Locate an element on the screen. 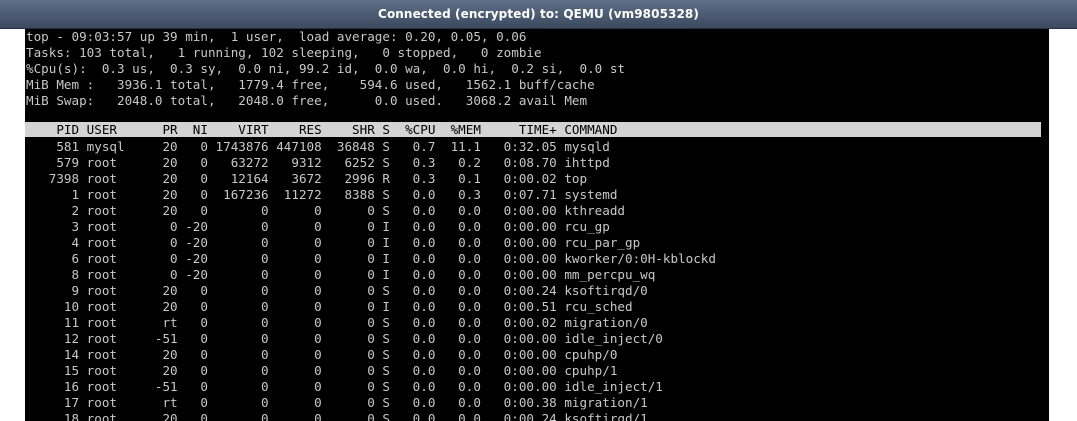  left-margin is located at coordinates (12, 225).